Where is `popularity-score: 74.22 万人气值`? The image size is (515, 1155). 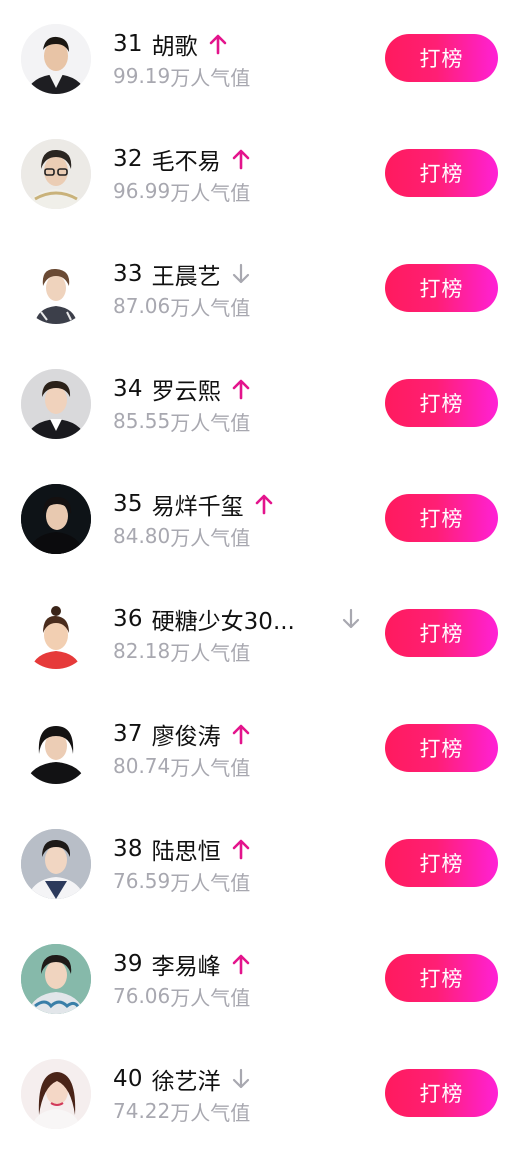 popularity-score: 74.22 万人气值 is located at coordinates (182, 1111).